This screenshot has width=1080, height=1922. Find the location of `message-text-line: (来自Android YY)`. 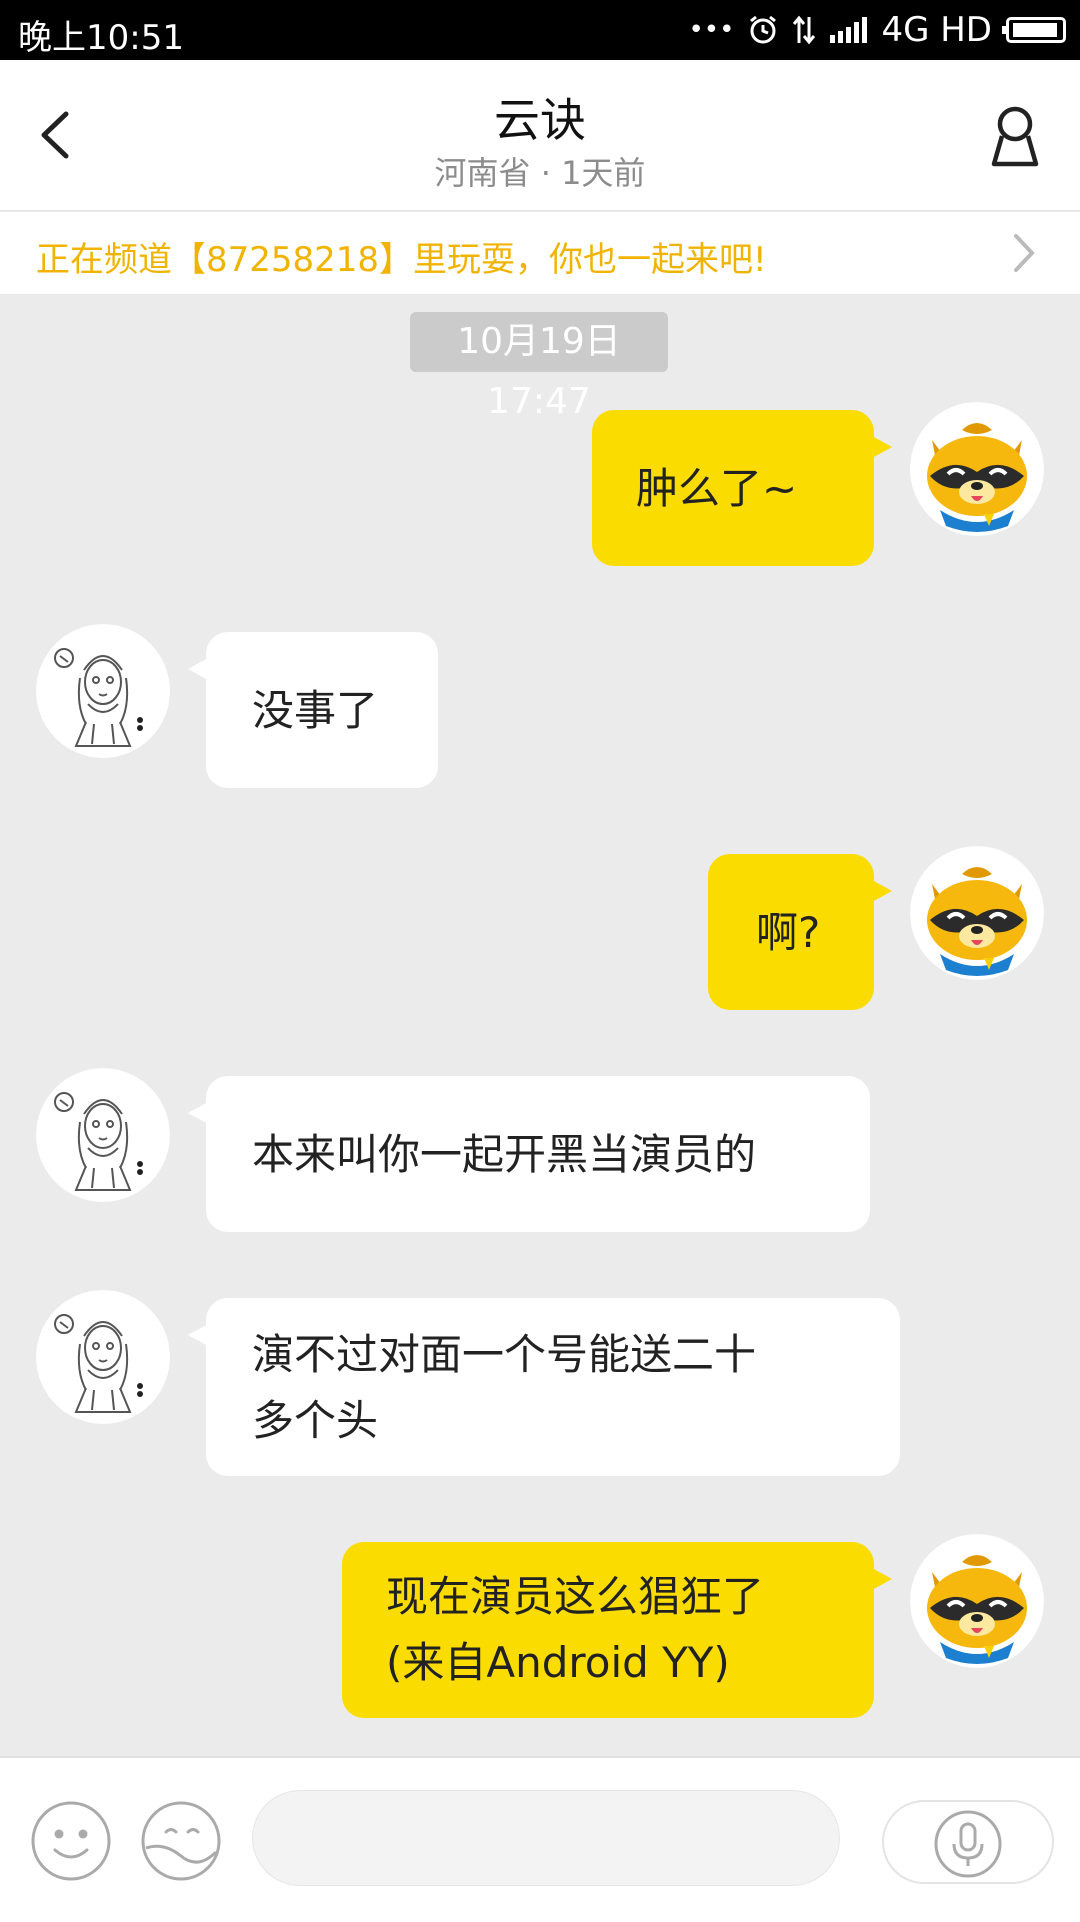

message-text-line: (来自Android YY) is located at coordinates (558, 1662).